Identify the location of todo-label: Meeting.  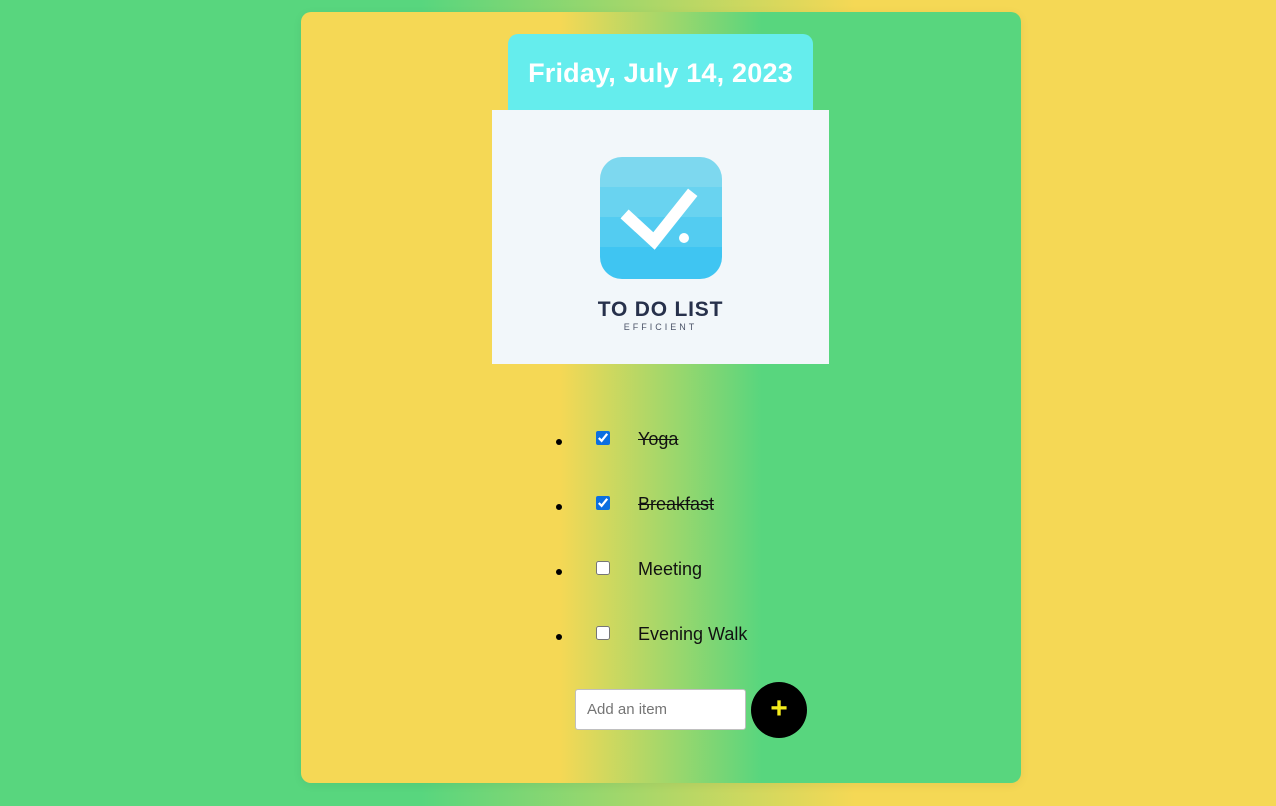
(670, 569).